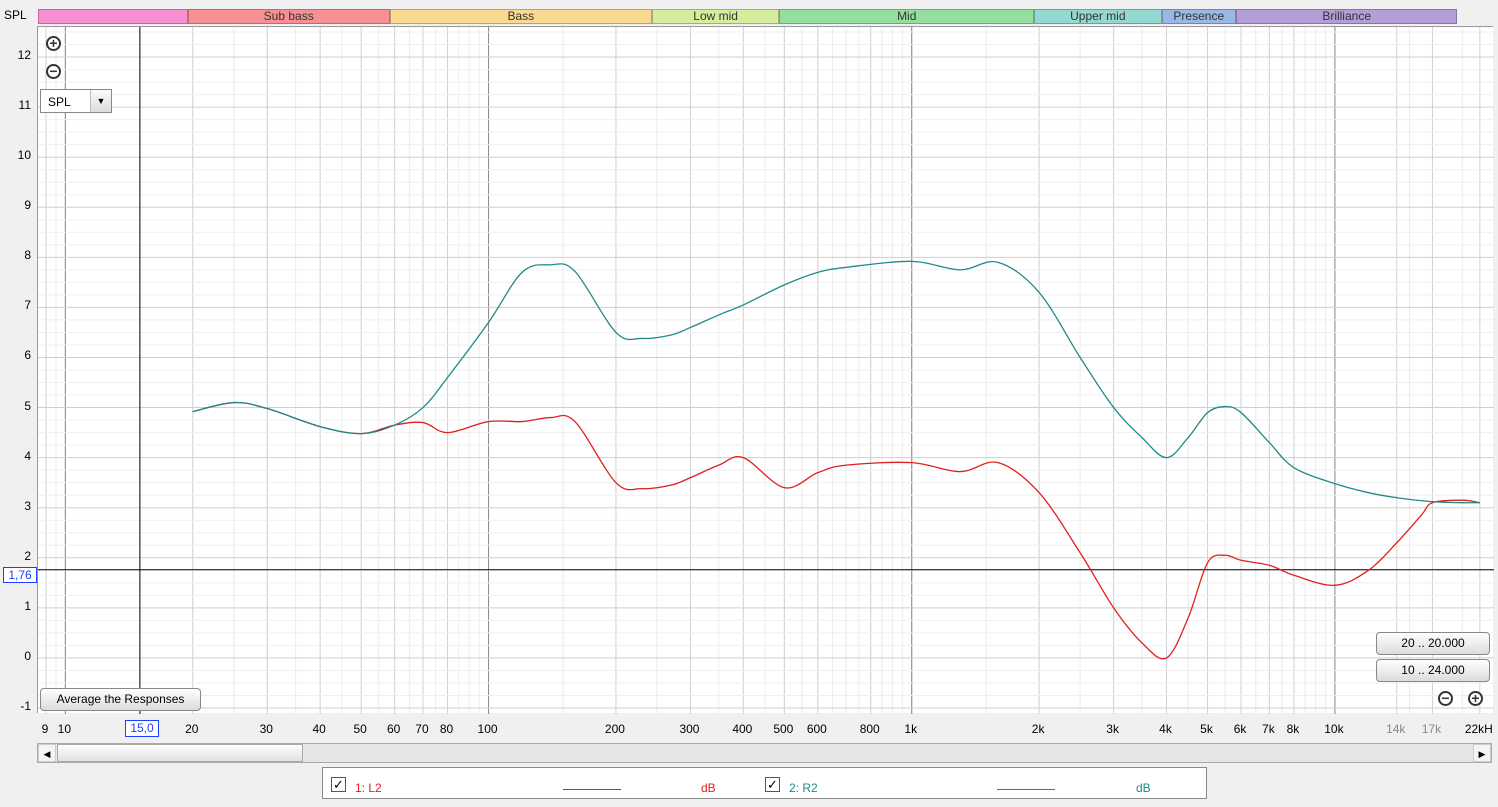  I want to click on cursor-frequency-readout: 15,0, so click(142, 728).